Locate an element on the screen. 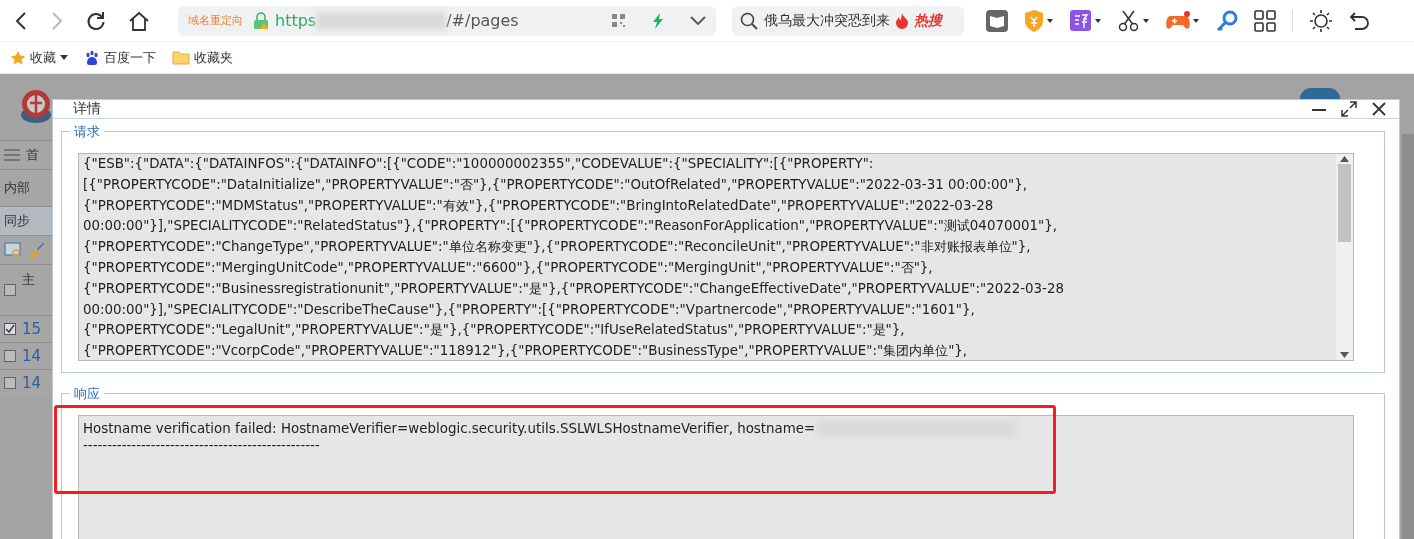  search-field: 俄乌最大冲突恐到来 热搜 is located at coordinates (848, 20).